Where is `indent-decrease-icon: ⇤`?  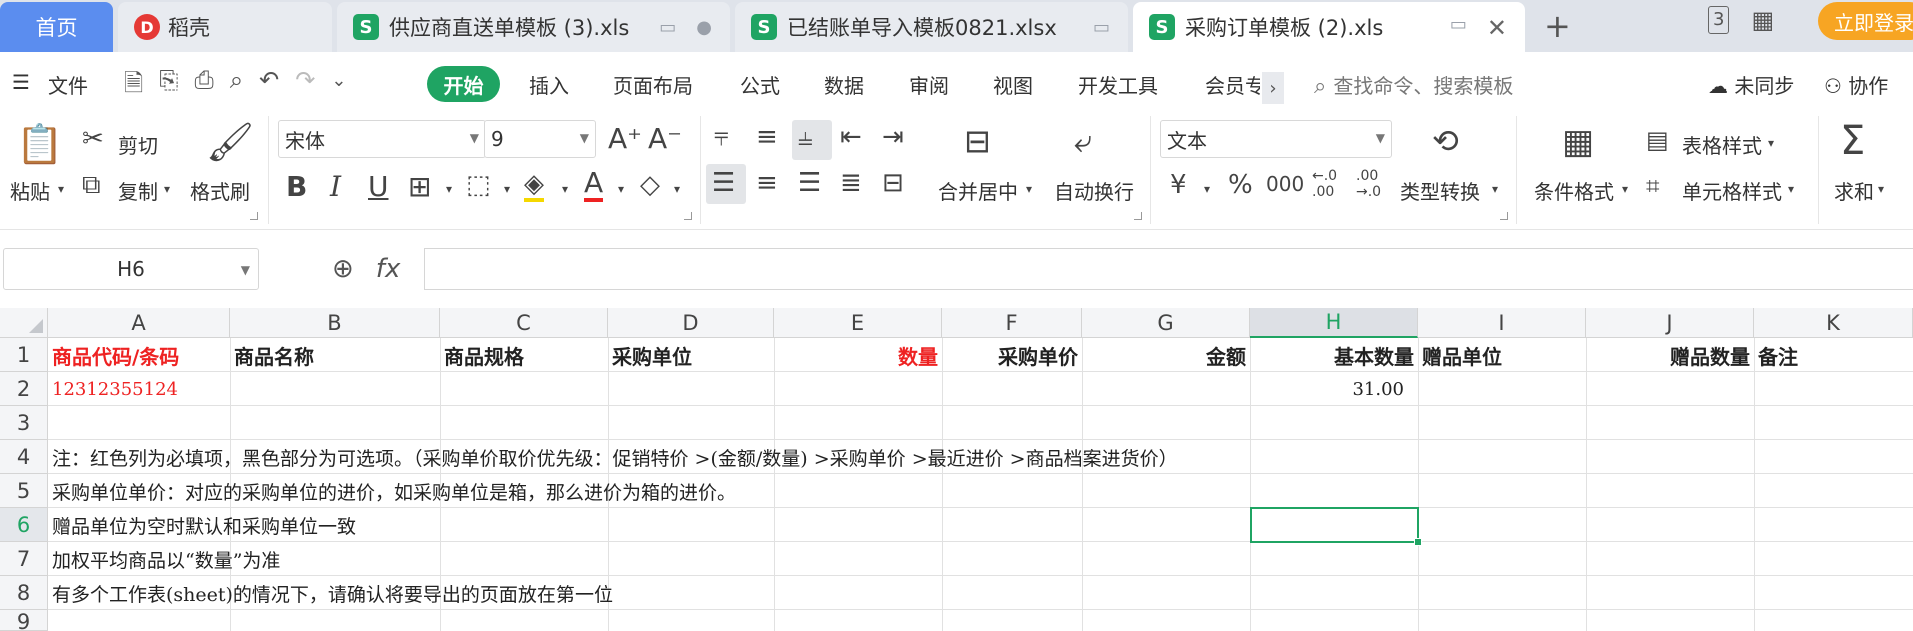
indent-decrease-icon: ⇤ is located at coordinates (851, 137).